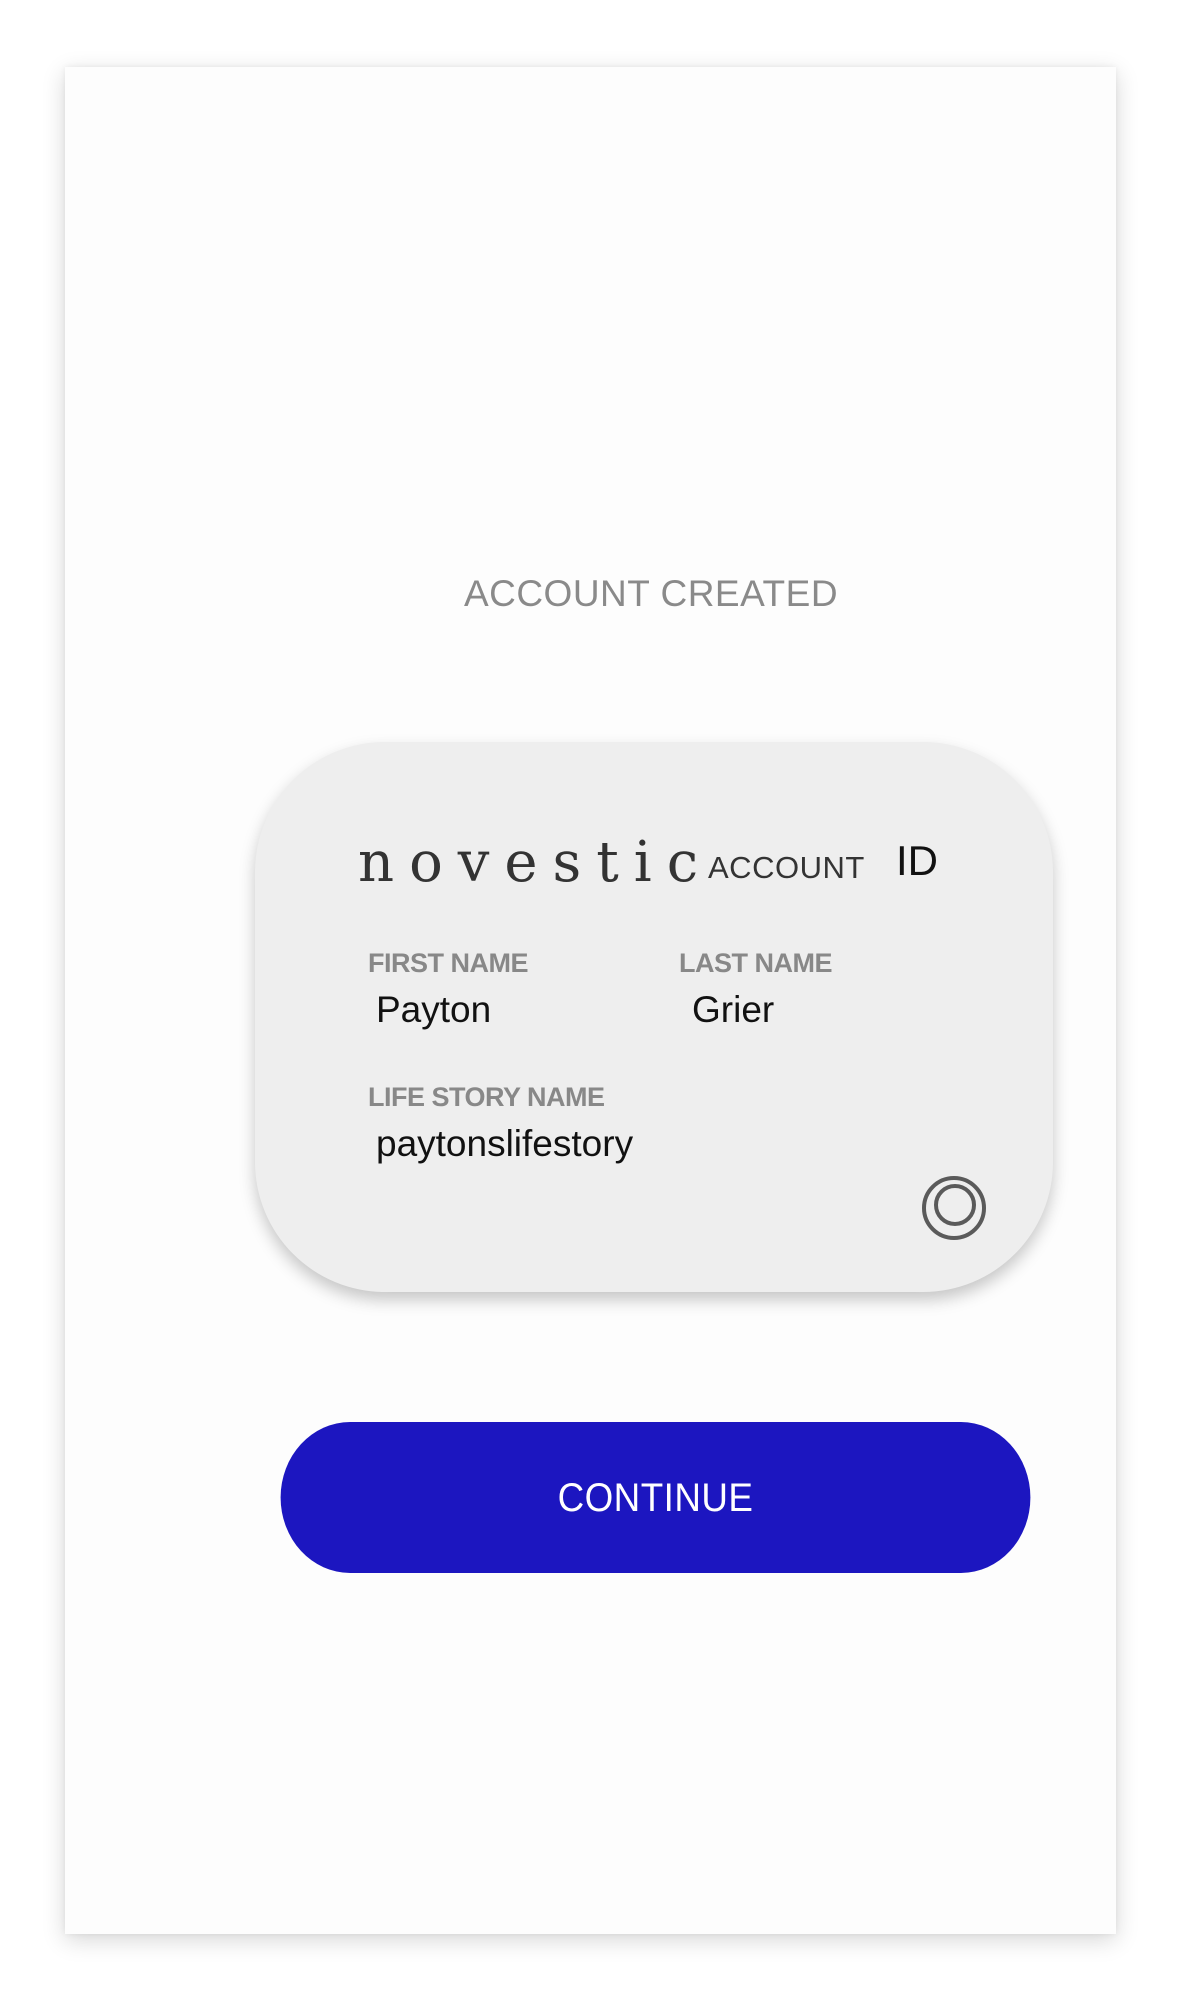 Image resolution: width=1179 pixels, height=2000 pixels. I want to click on first-name-label: FIRST NAME, so click(448, 963).